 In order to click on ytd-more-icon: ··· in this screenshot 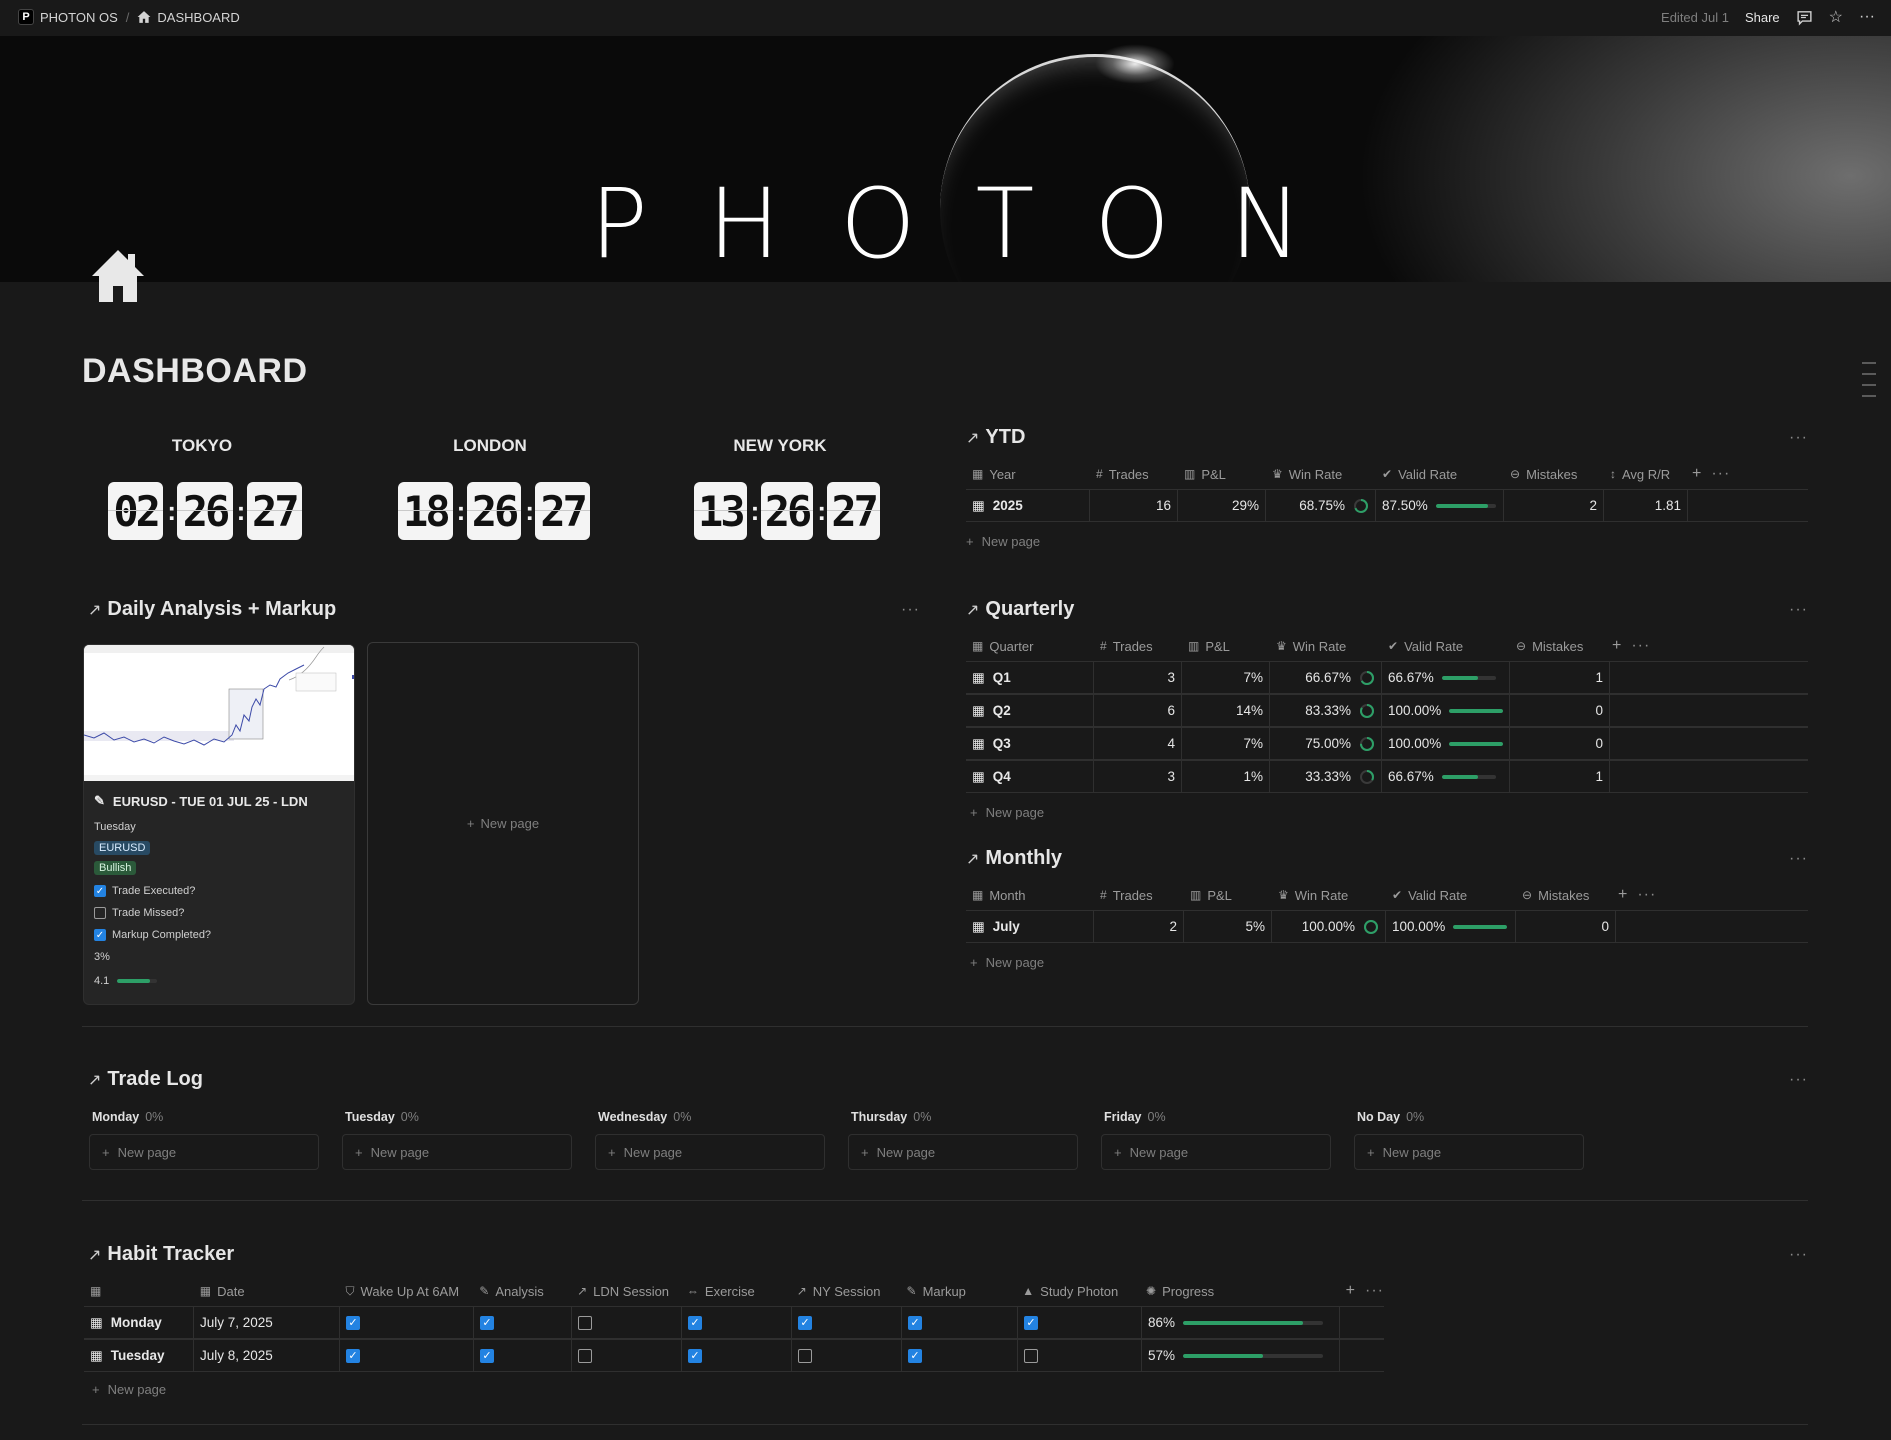, I will do `click(1798, 438)`.